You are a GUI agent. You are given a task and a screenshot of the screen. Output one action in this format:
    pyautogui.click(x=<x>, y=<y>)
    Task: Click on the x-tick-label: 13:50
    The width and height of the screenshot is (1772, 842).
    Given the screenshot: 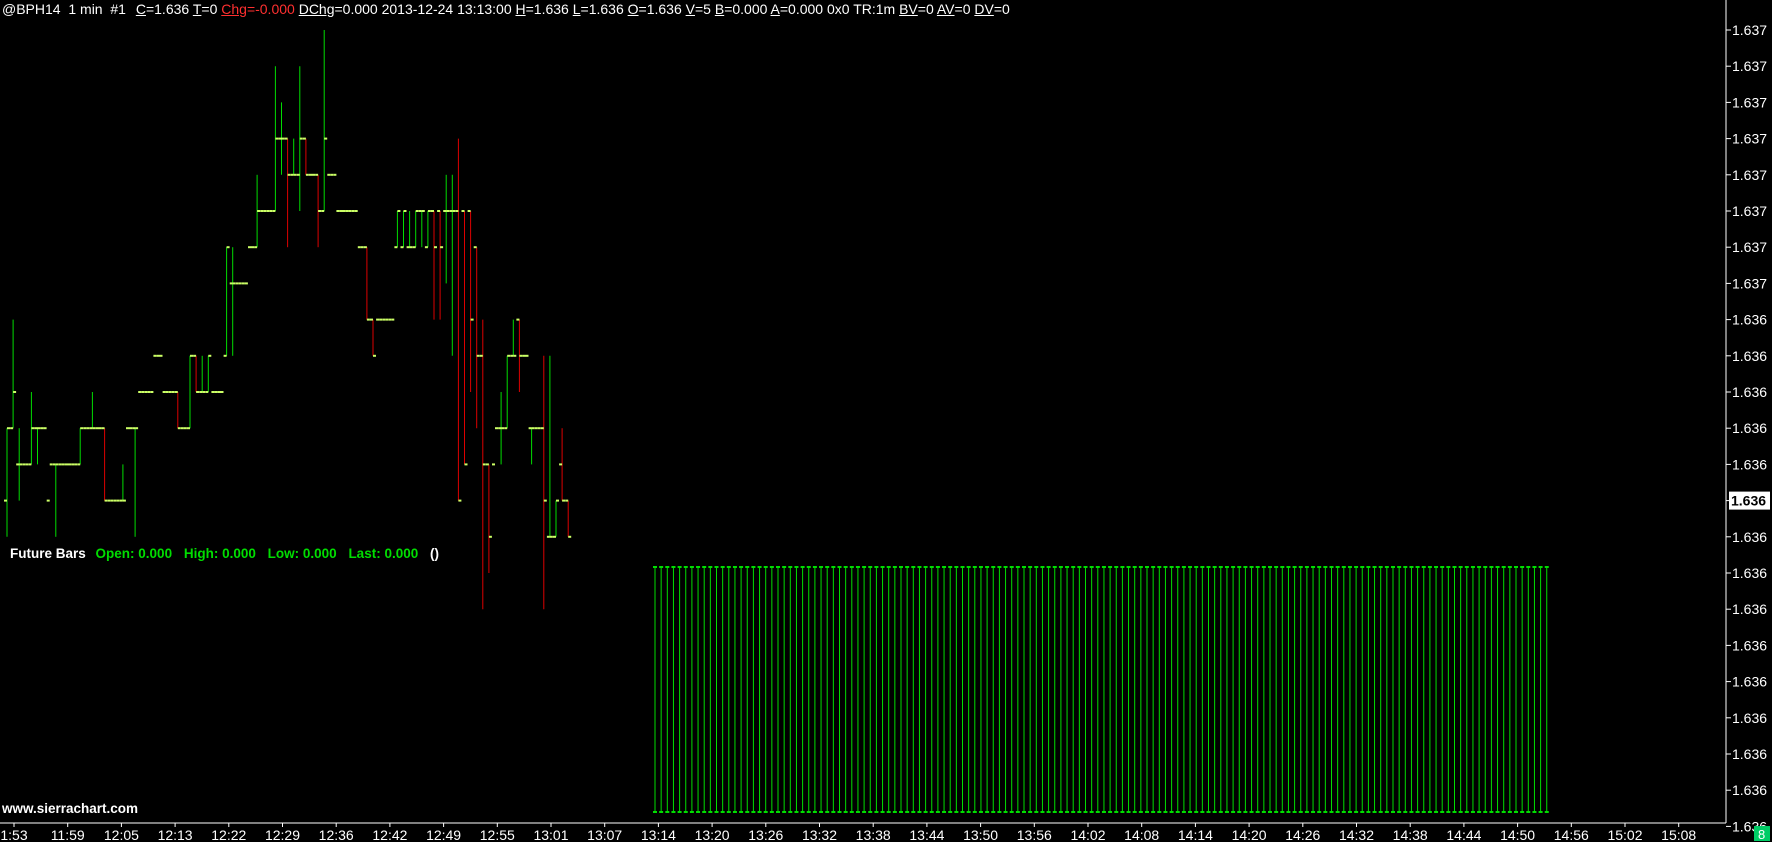 What is the action you would take?
    pyautogui.click(x=980, y=834)
    